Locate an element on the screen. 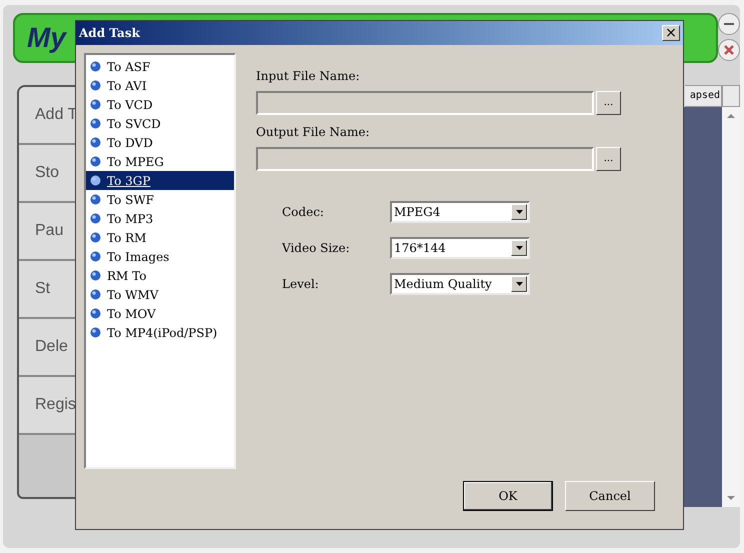 The width and height of the screenshot is (744, 553). option-label: Codec: is located at coordinates (303, 212).